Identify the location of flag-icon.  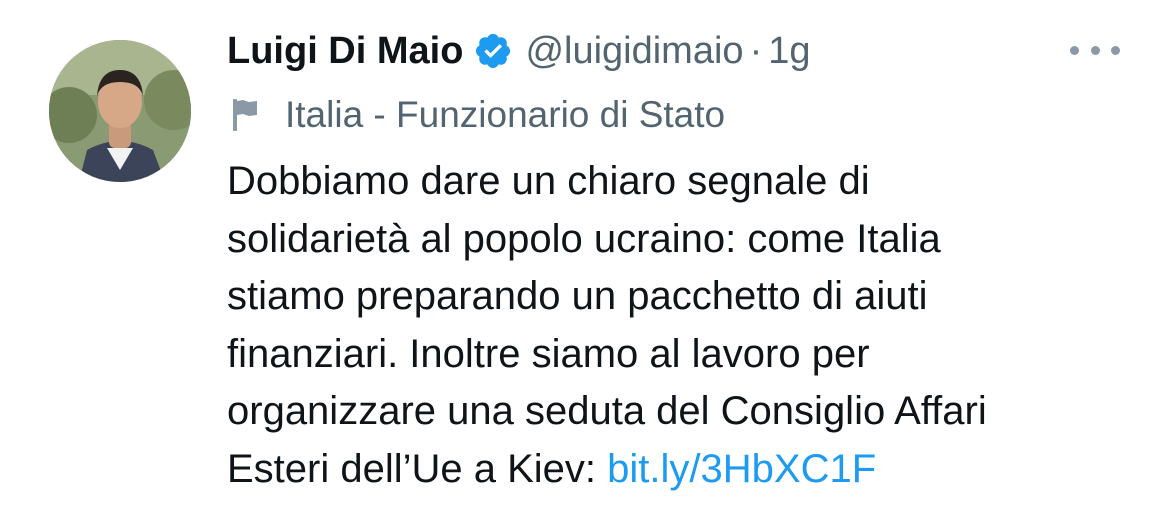
(246, 115).